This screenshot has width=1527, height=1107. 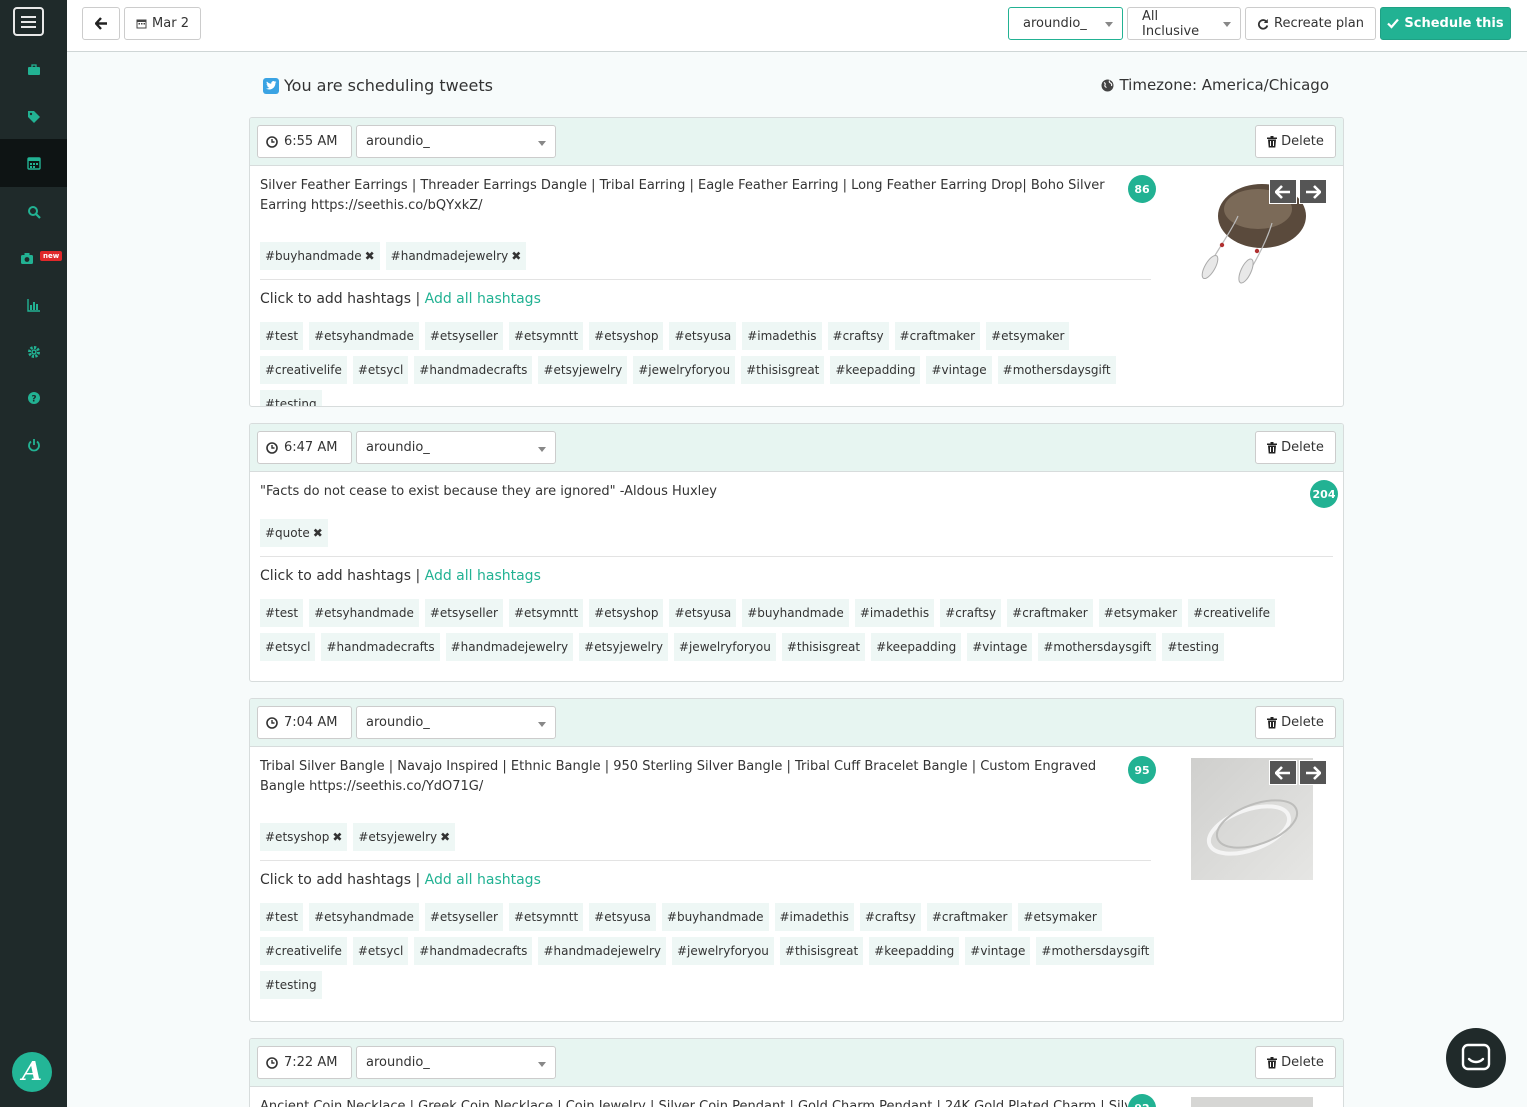 I want to click on sidebar-item-settings, so click(x=33, y=352).